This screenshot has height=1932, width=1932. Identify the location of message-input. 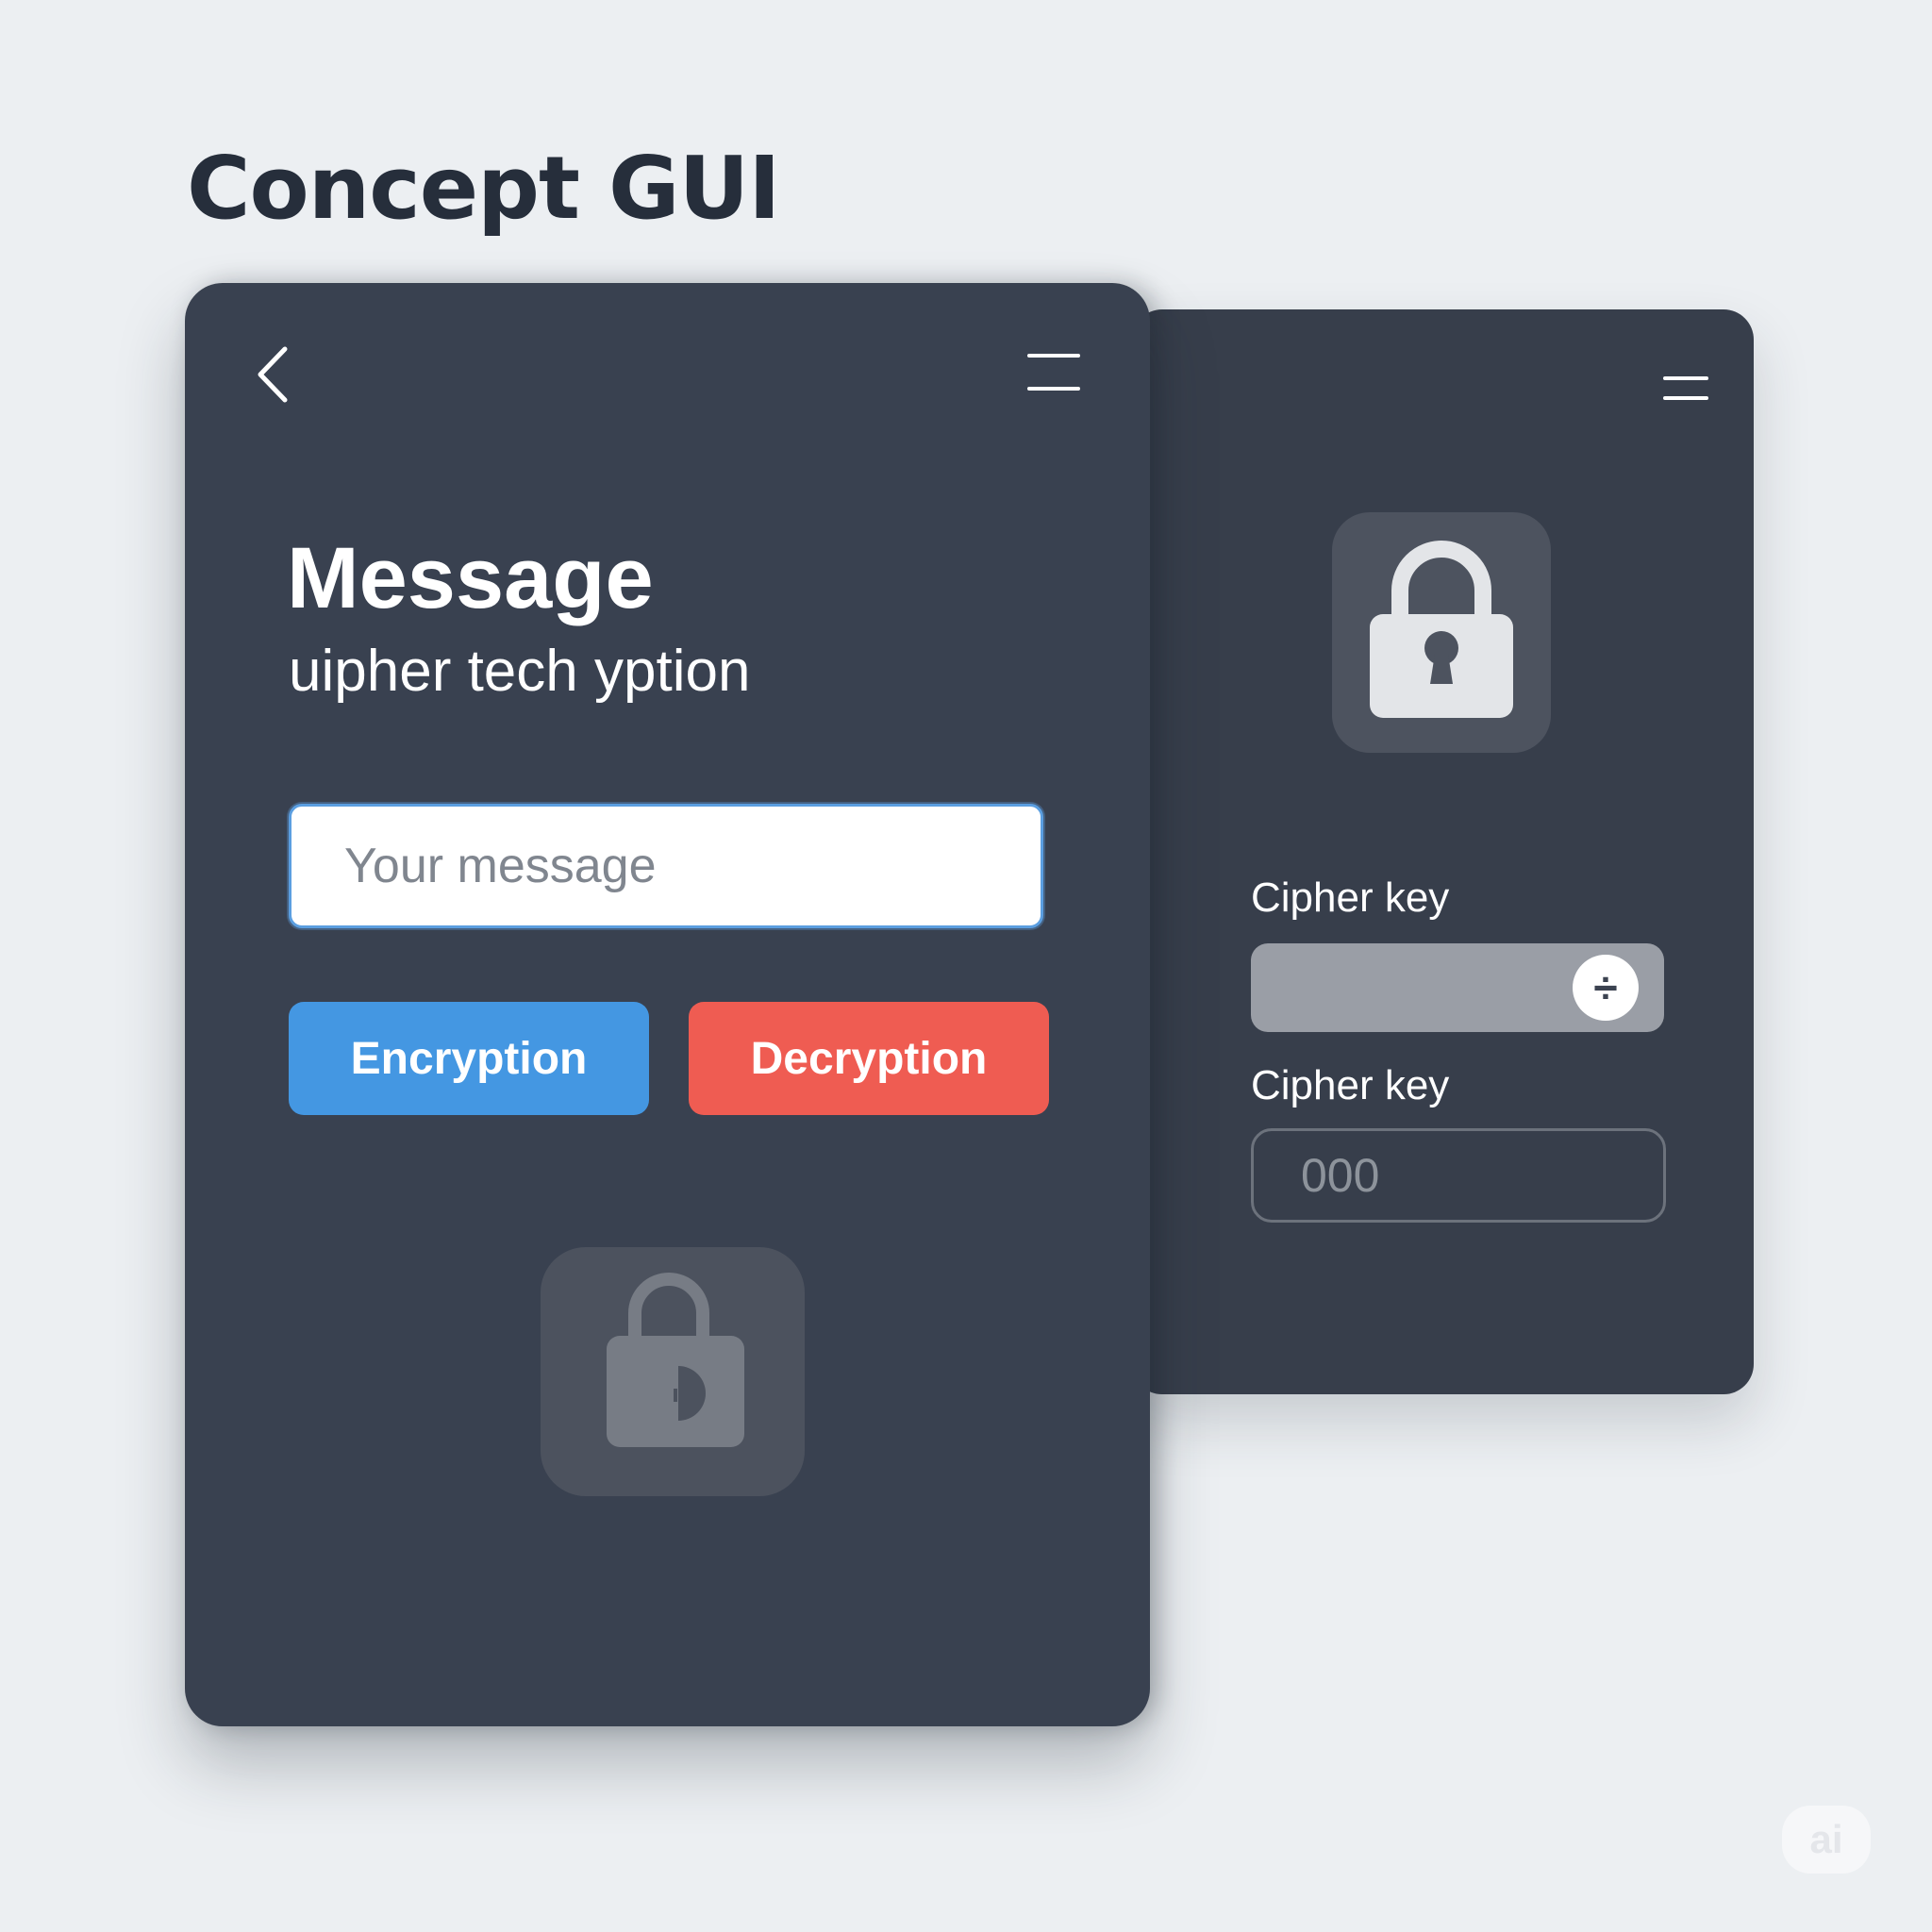
(666, 866).